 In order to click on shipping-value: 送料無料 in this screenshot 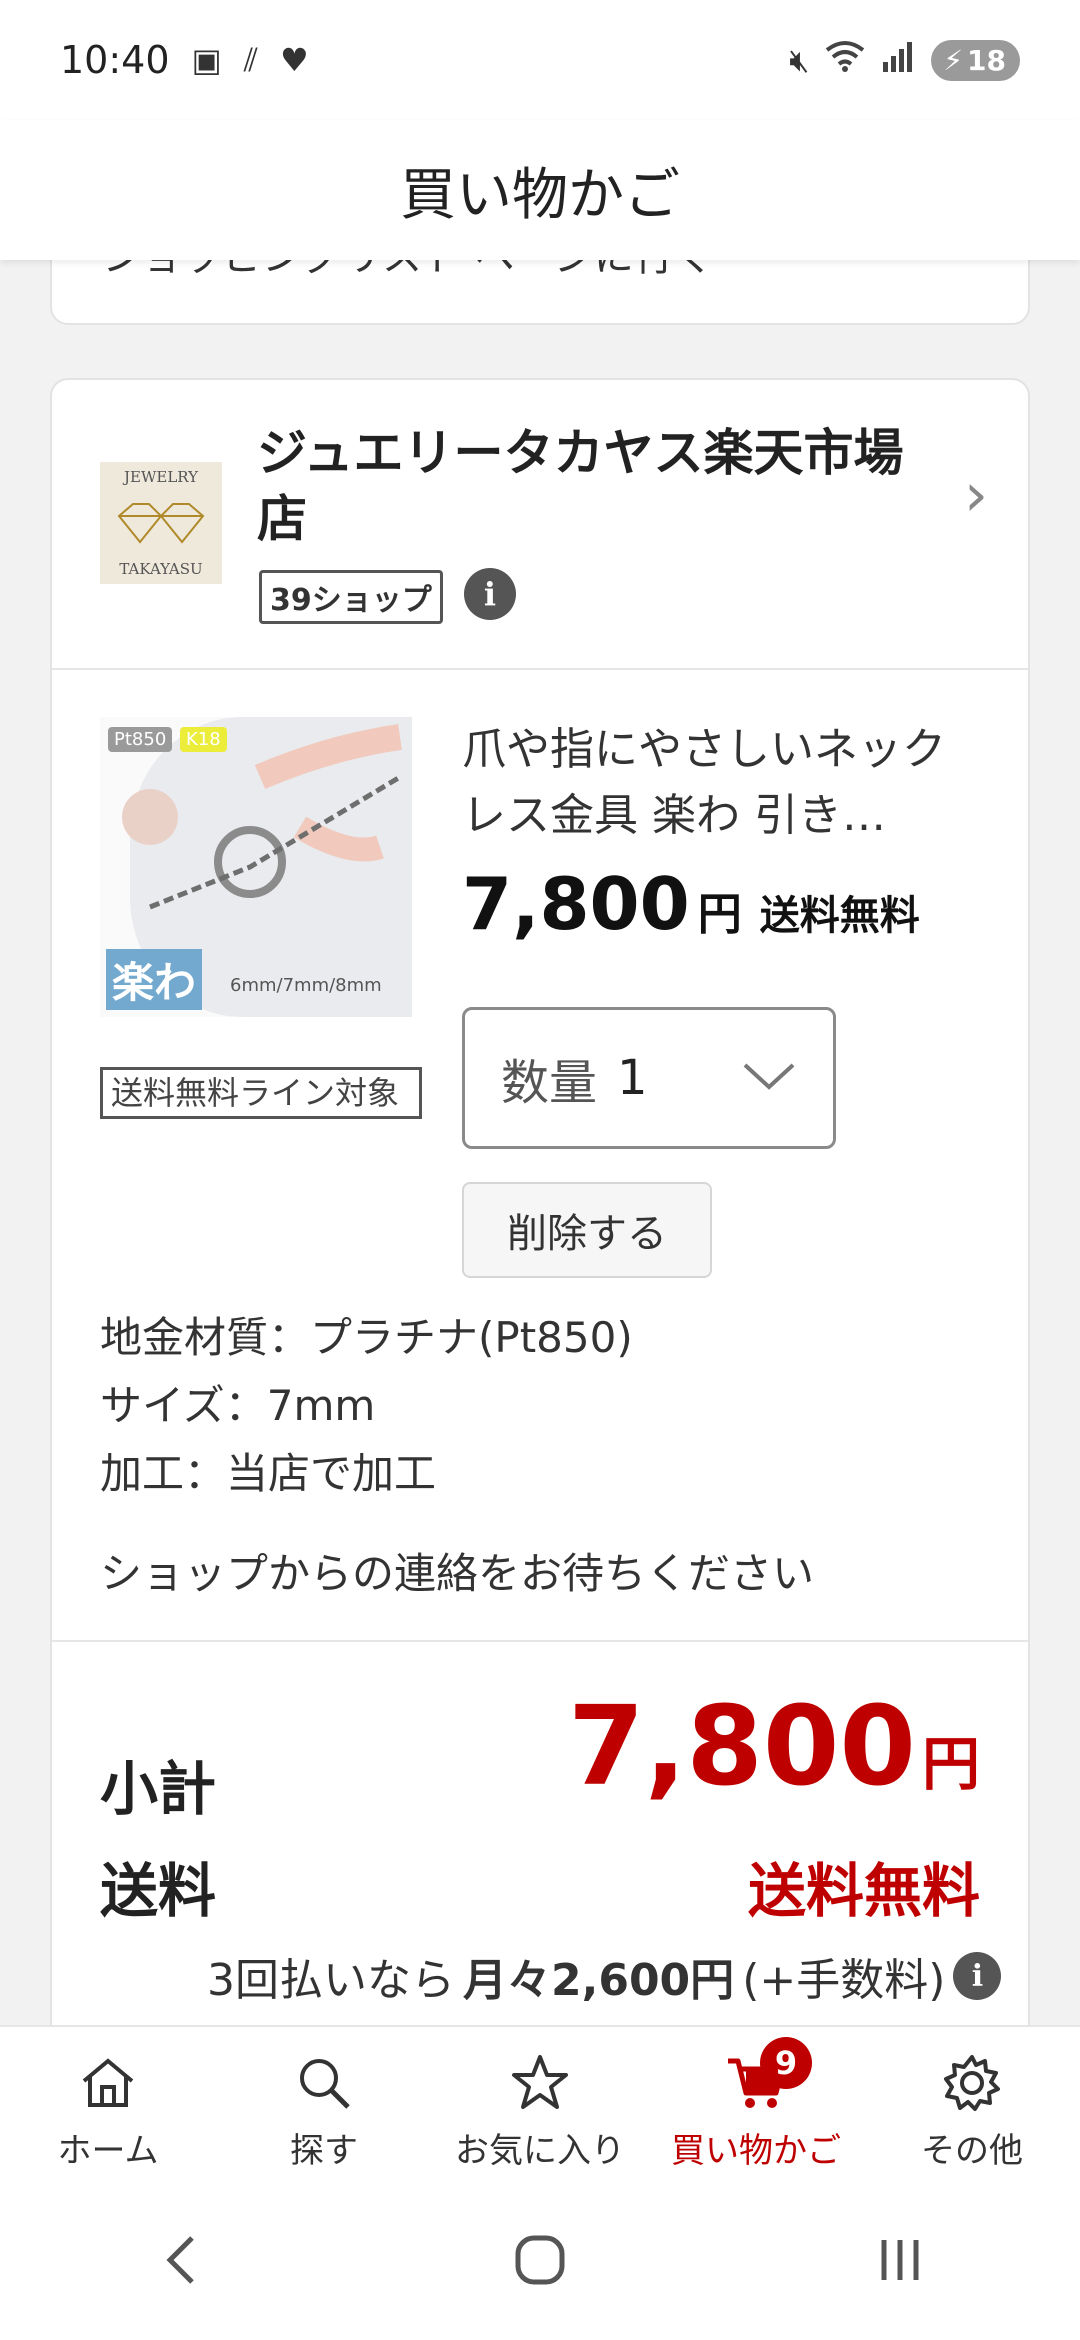, I will do `click(863, 1891)`.